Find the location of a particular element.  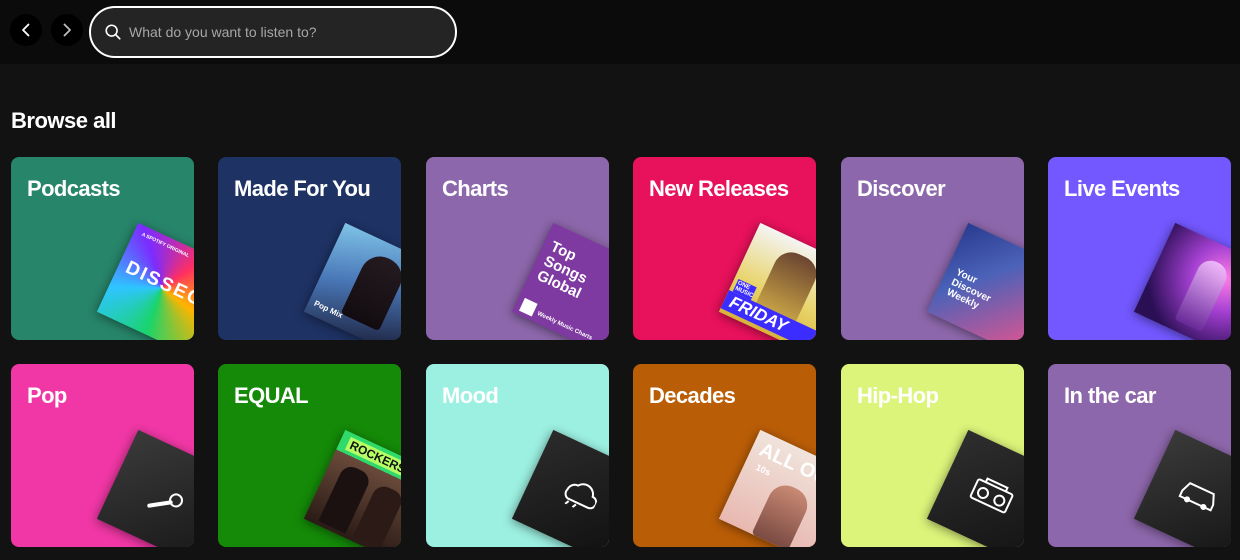

category-card-decades: Decades ALL OUT 10s is located at coordinates (724, 455).